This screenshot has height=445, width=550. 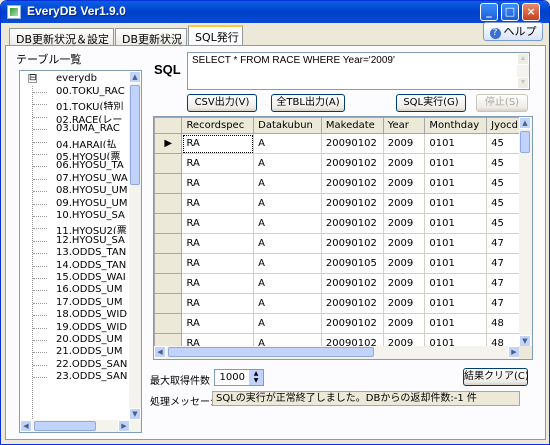 I want to click on csv-export-button: CSV出力(V), so click(x=222, y=103).